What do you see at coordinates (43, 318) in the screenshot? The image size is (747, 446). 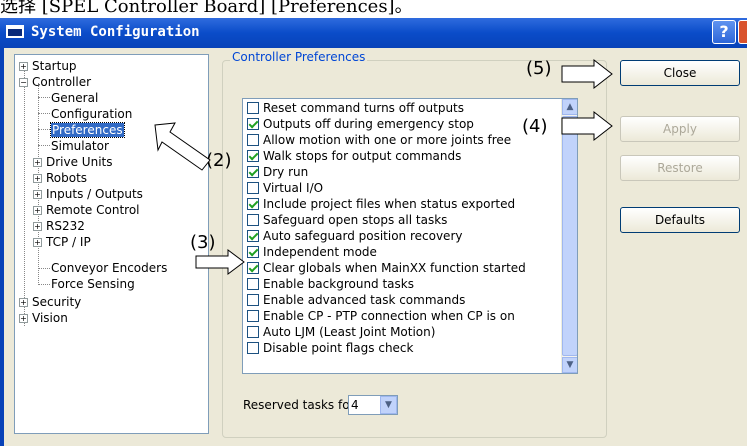 I see `tree-item-vision: + Vision` at bounding box center [43, 318].